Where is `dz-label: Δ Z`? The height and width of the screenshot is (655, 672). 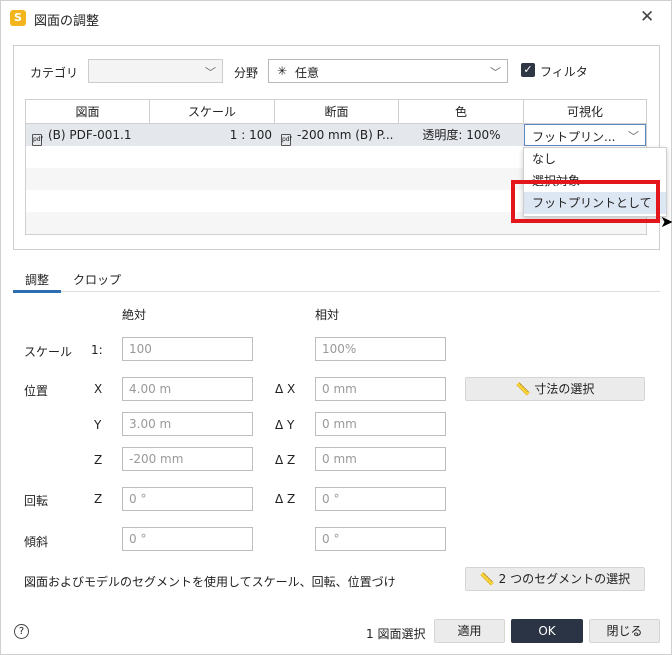 dz-label: Δ Z is located at coordinates (285, 460).